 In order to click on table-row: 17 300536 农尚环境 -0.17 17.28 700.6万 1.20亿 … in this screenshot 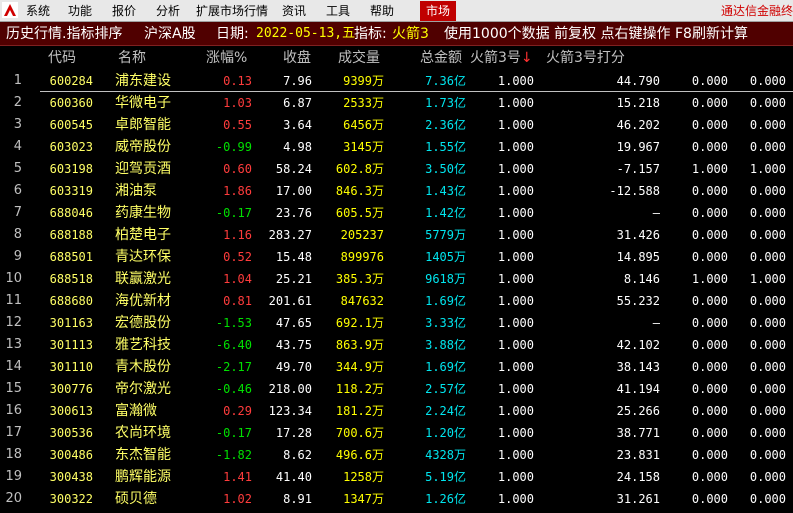, I will do `click(396, 433)`.